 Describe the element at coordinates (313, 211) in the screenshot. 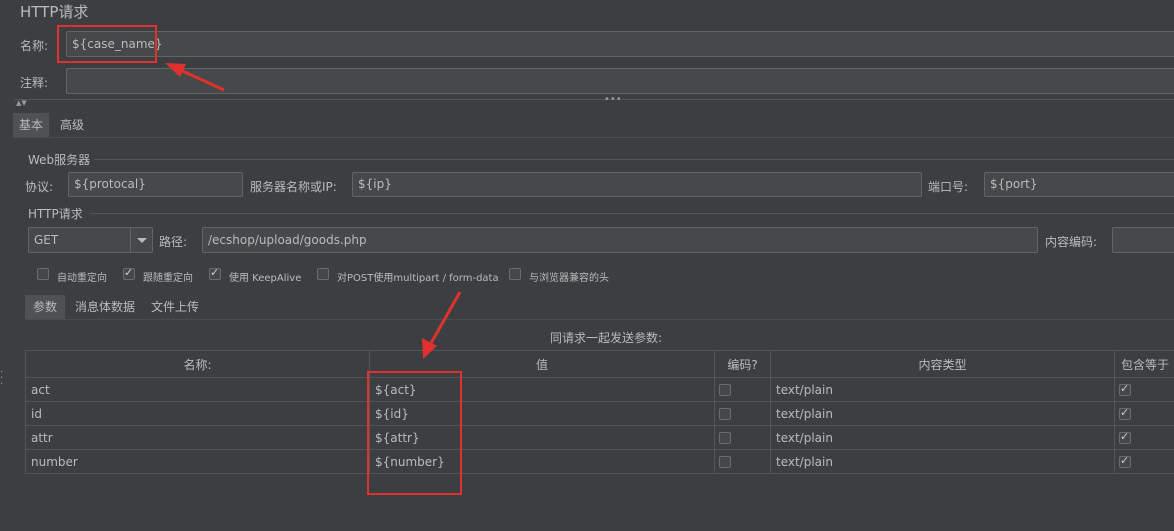

I see `annotation-arrows` at that location.